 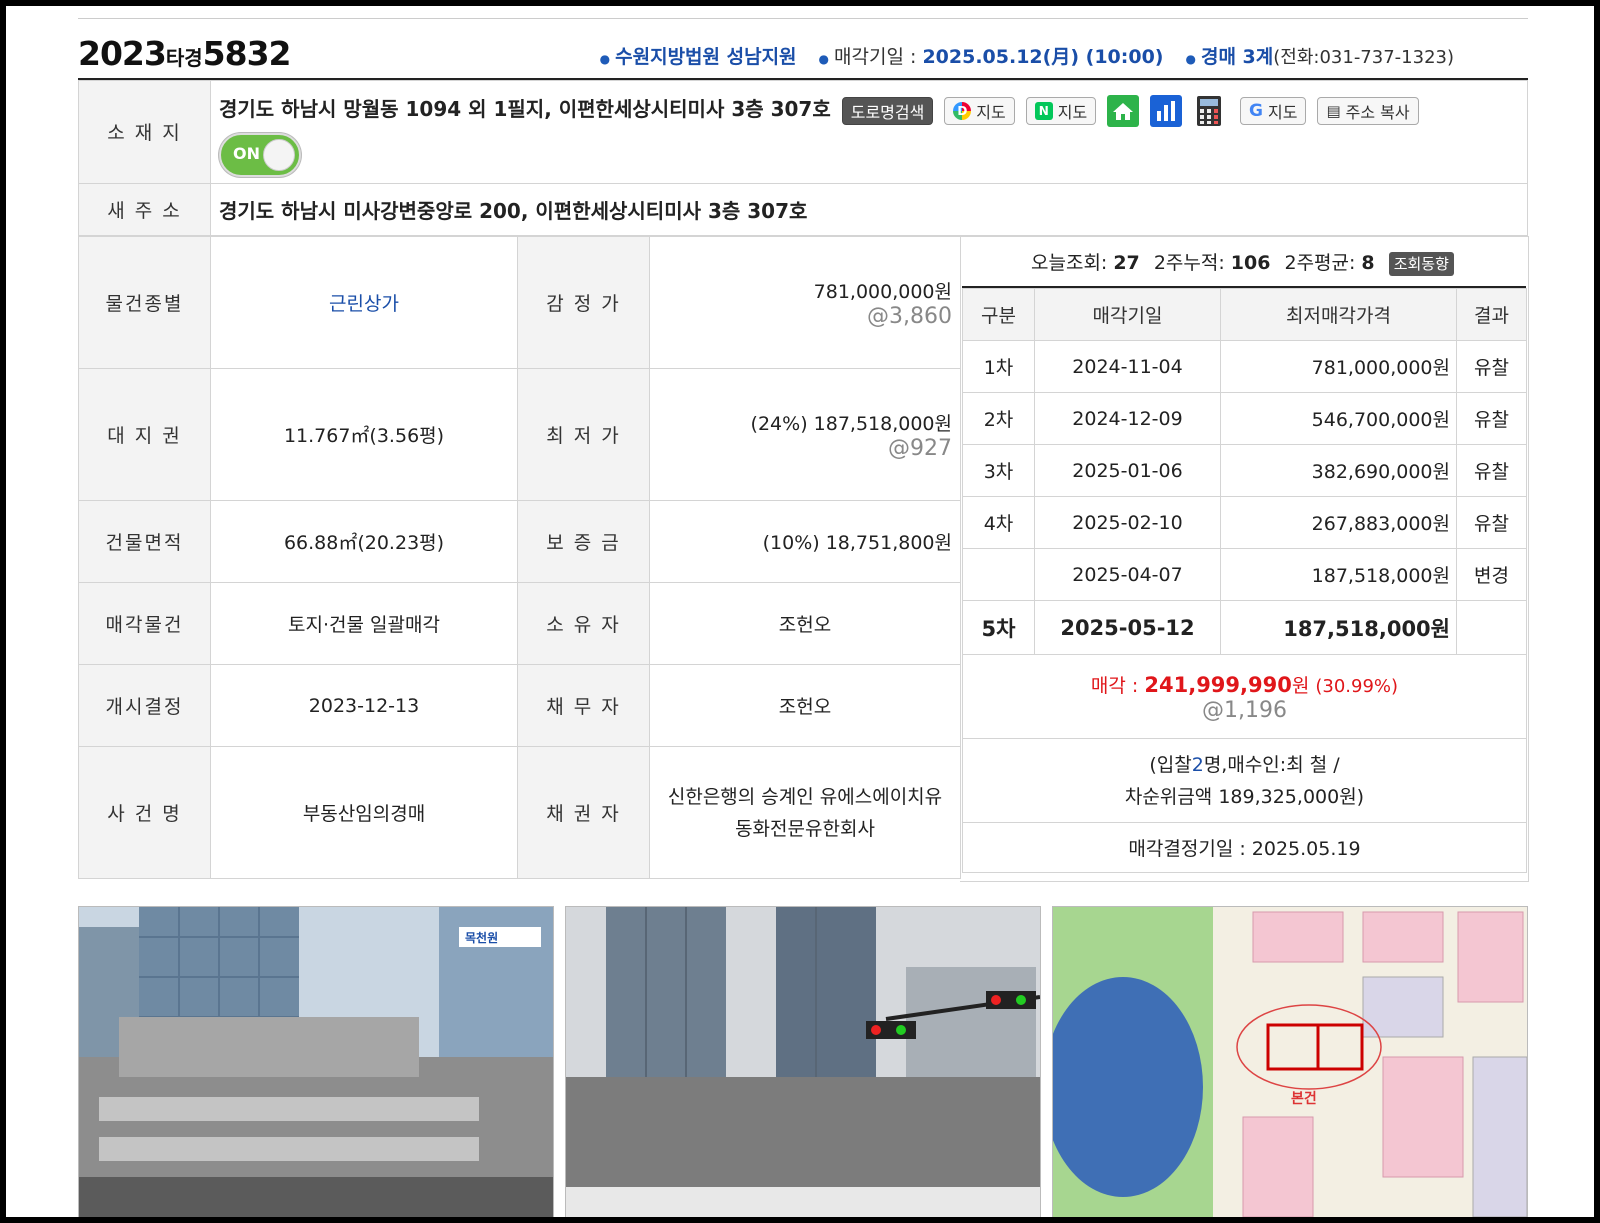 What do you see at coordinates (1237, 57) in the screenshot?
I see `division: 경매 3계` at bounding box center [1237, 57].